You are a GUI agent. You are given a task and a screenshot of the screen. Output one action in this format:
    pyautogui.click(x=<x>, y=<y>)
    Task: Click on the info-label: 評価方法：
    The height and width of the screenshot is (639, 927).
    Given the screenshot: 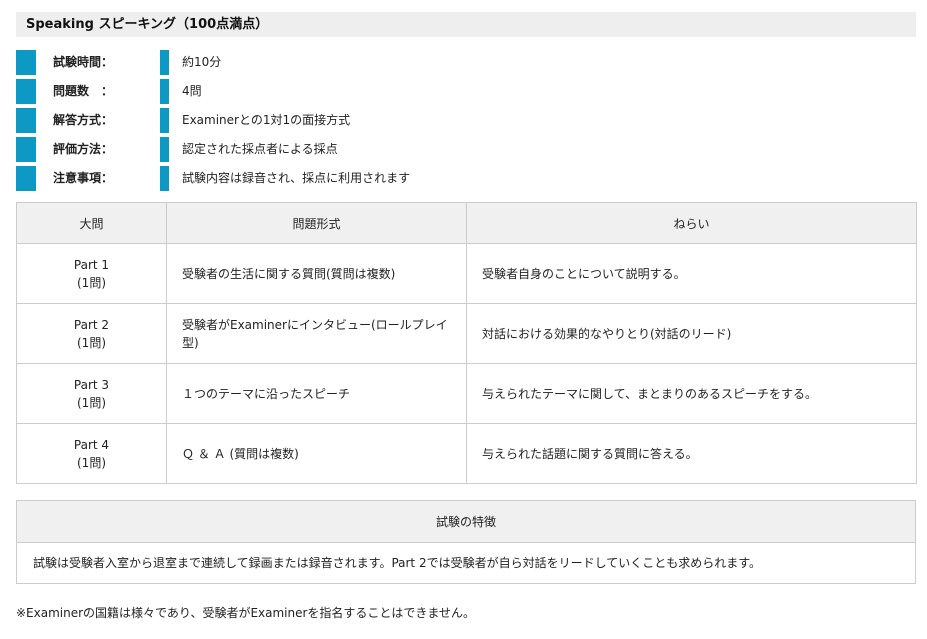 What is the action you would take?
    pyautogui.click(x=83, y=149)
    